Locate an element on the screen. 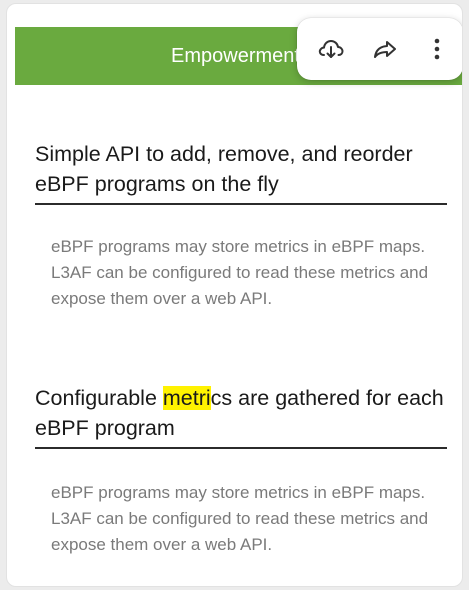 This screenshot has height=590, width=469. more-options-button is located at coordinates (437, 49).